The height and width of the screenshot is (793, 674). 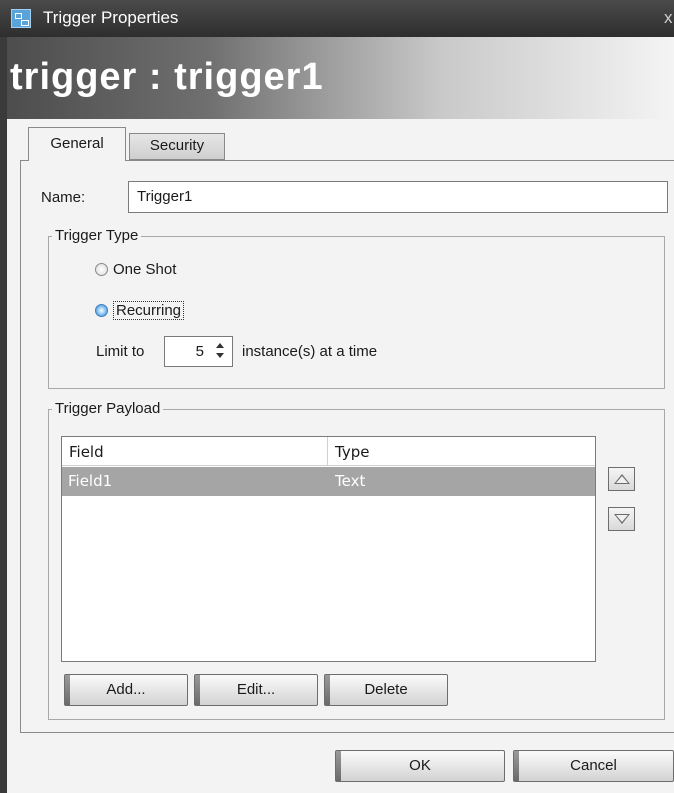 What do you see at coordinates (593, 766) in the screenshot?
I see `cancel-button: Cancel` at bounding box center [593, 766].